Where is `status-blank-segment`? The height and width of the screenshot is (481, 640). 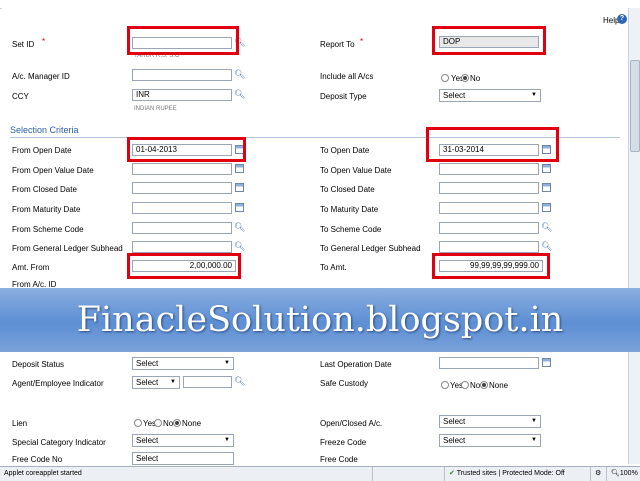 status-blank-segment is located at coordinates (408, 474).